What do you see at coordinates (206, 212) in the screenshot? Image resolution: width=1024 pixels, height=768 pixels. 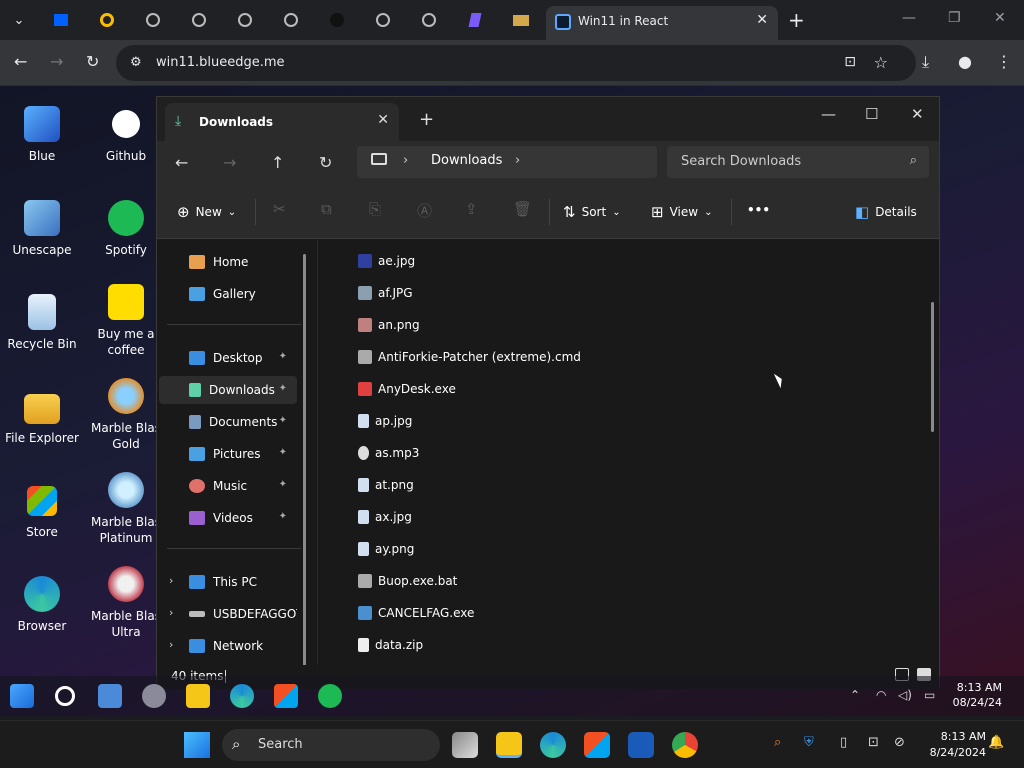 I see `new-button: ⊕ New ⌄` at bounding box center [206, 212].